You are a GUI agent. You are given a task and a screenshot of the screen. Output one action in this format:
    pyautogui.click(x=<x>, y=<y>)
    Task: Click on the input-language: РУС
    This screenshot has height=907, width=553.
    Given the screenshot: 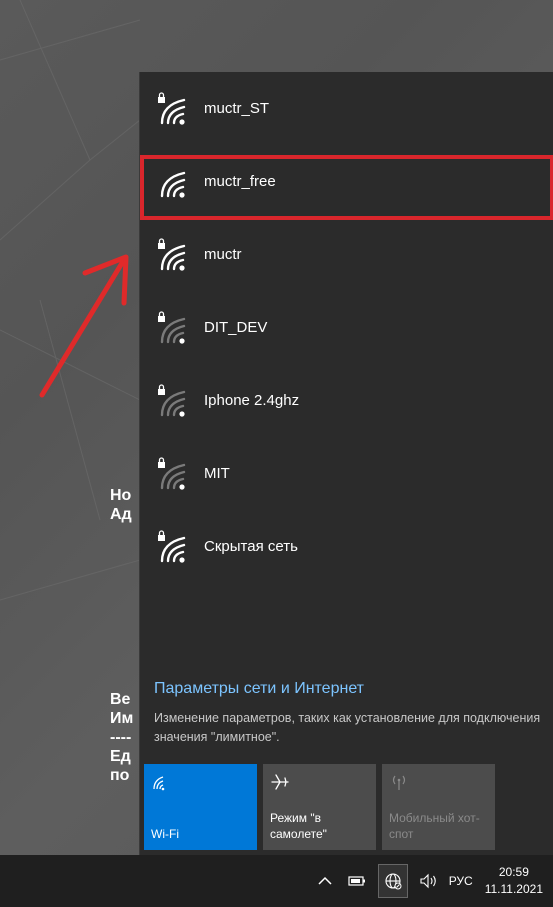 What is the action you would take?
    pyautogui.click(x=461, y=881)
    